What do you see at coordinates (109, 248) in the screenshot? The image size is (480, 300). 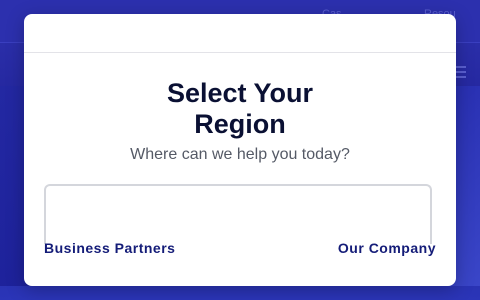 I see `business-partners-link: Business Partners` at bounding box center [109, 248].